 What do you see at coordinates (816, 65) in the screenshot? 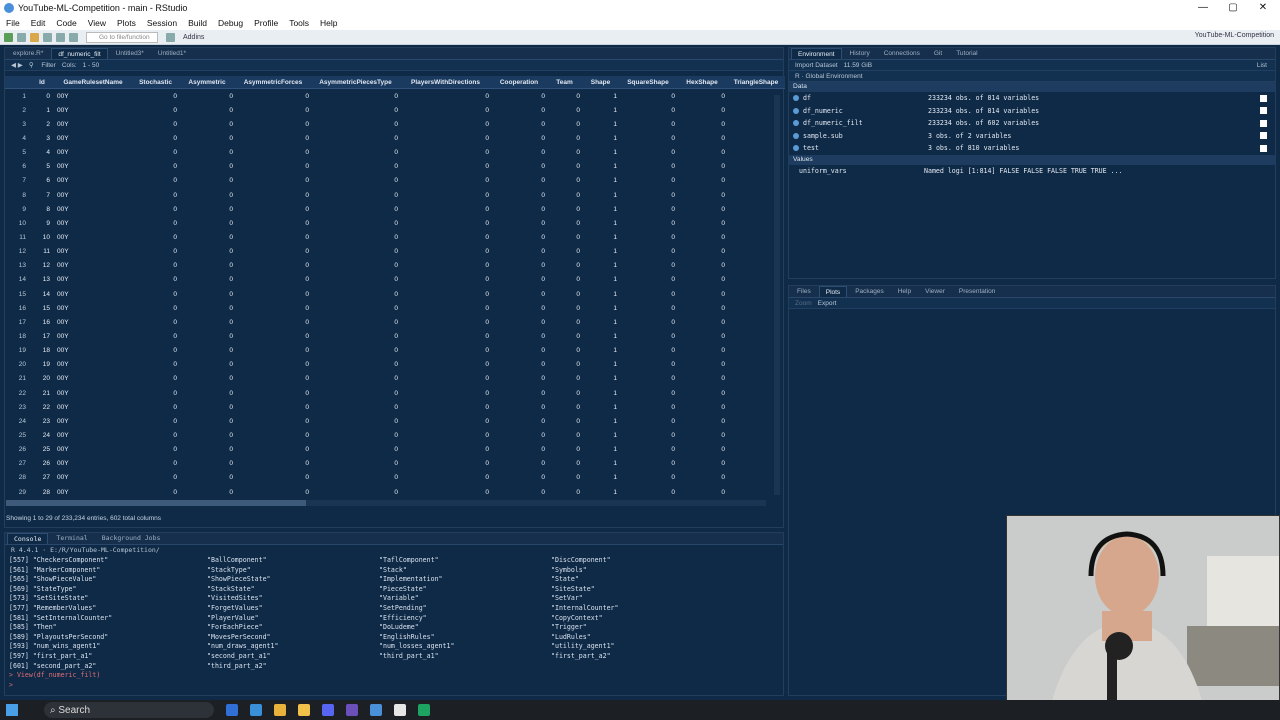
I see `import-dataset-button: Import Dataset` at bounding box center [816, 65].